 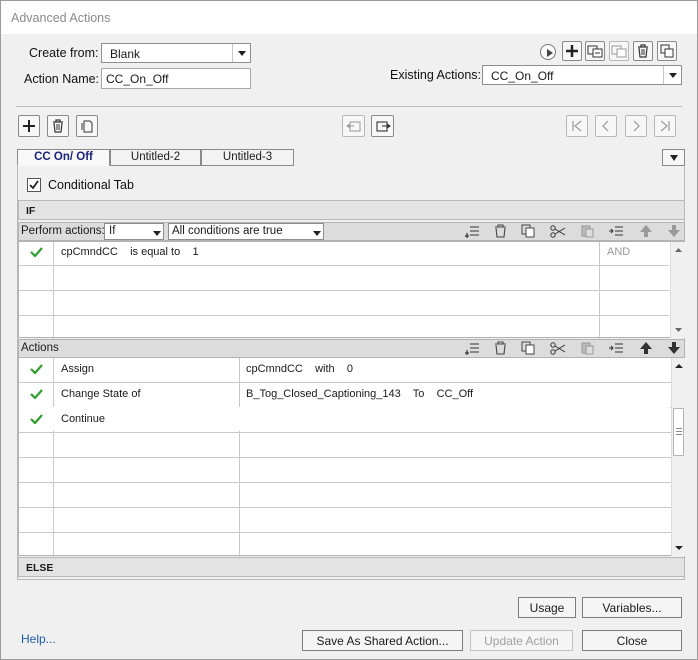 I want to click on move-tab-left-button, so click(x=353, y=126).